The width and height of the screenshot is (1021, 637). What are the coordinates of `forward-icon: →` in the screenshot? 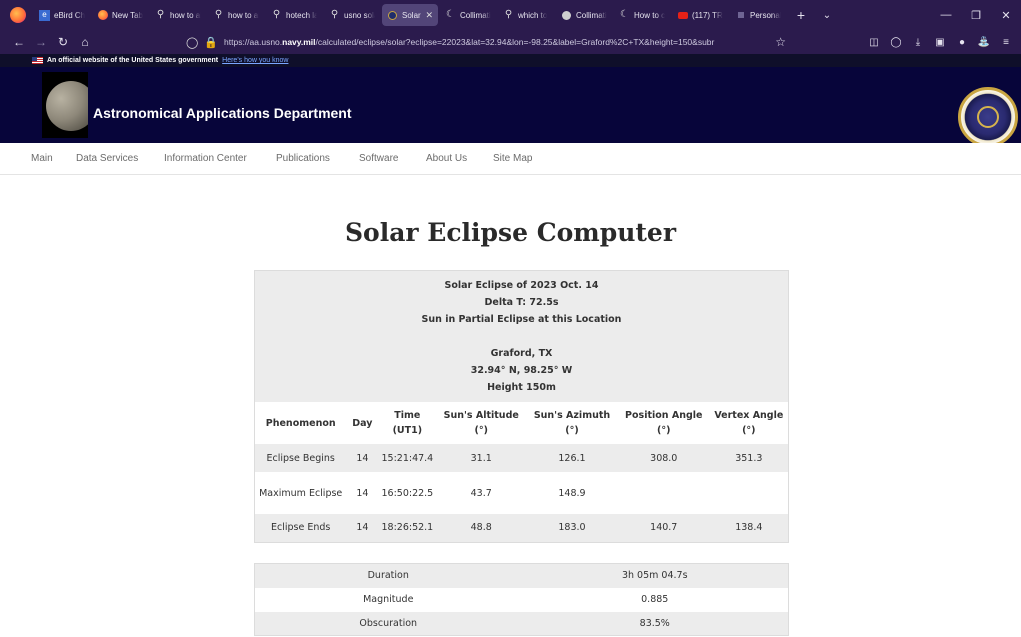 It's located at (41, 42).